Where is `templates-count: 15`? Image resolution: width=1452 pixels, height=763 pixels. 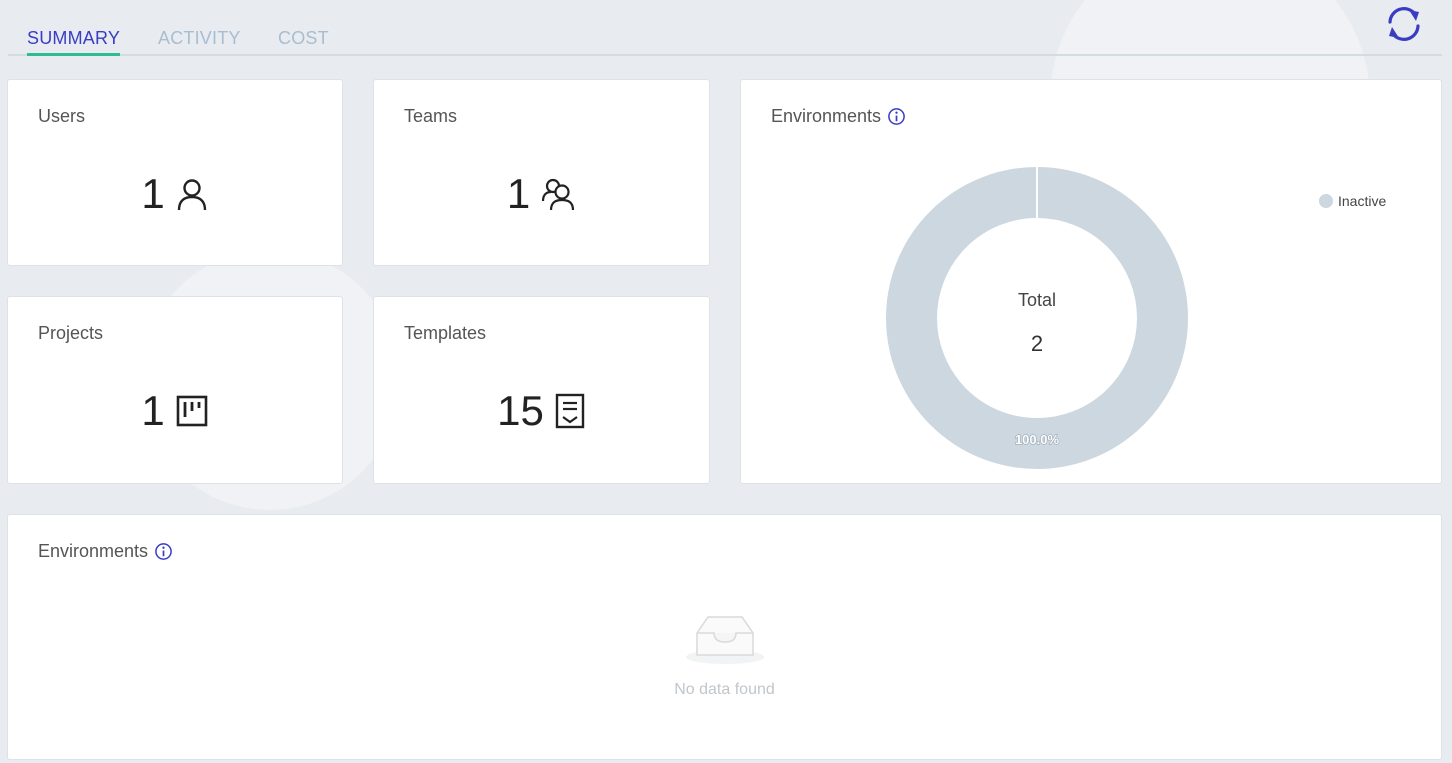 templates-count: 15 is located at coordinates (520, 410).